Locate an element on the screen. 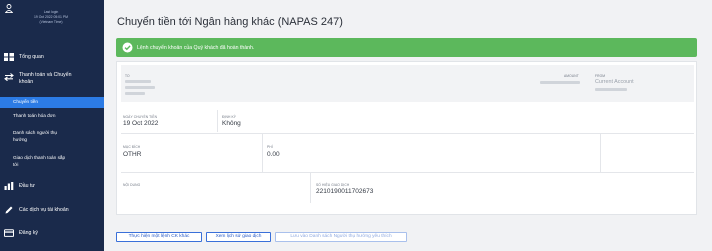 This screenshot has height=251, width=712. recurring-label: ĐỊNH KỲ is located at coordinates (229, 117).